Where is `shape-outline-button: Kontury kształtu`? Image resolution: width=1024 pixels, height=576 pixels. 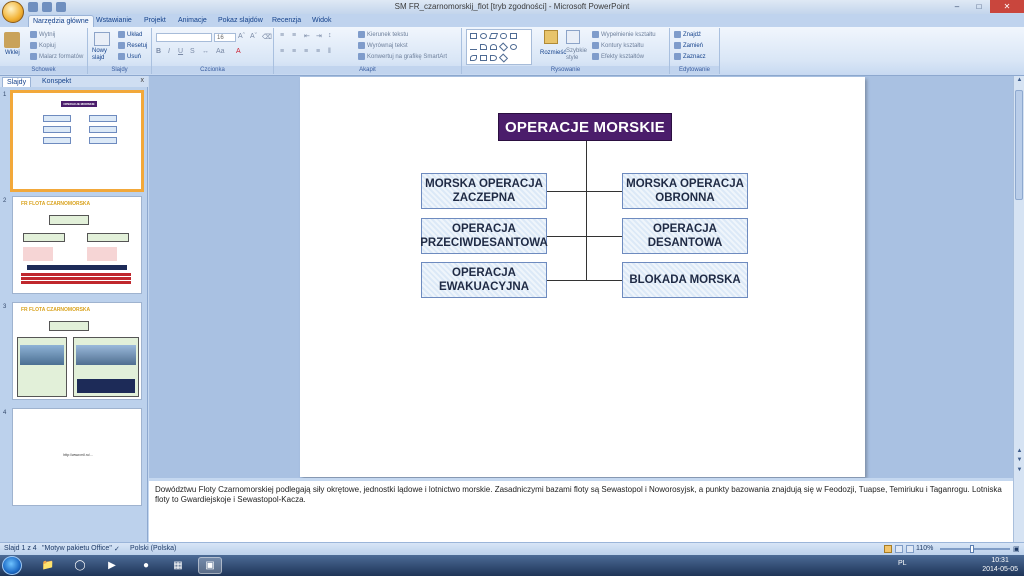 shape-outline-button: Kontury kształtu is located at coordinates (618, 45).